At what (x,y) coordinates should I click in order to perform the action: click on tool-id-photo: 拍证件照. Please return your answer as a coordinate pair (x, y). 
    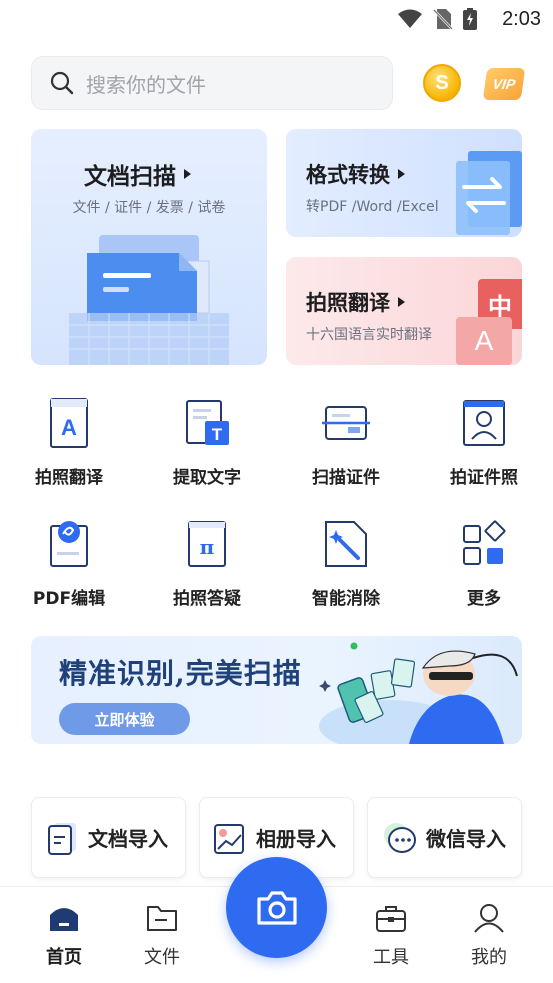
    Looking at the image, I should click on (484, 442).